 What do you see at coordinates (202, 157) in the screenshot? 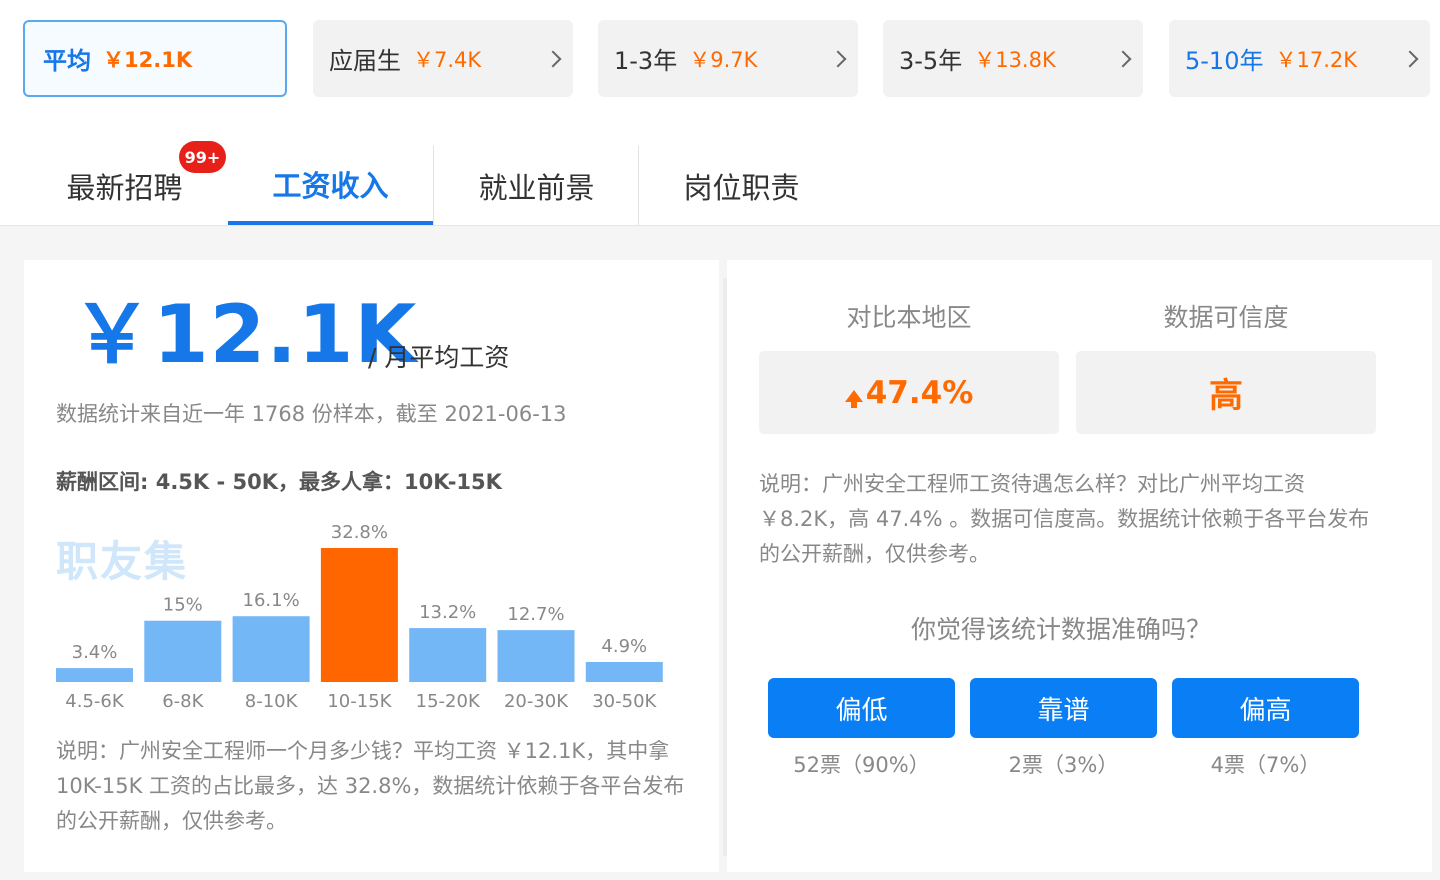
I see `count-badge: 99+` at bounding box center [202, 157].